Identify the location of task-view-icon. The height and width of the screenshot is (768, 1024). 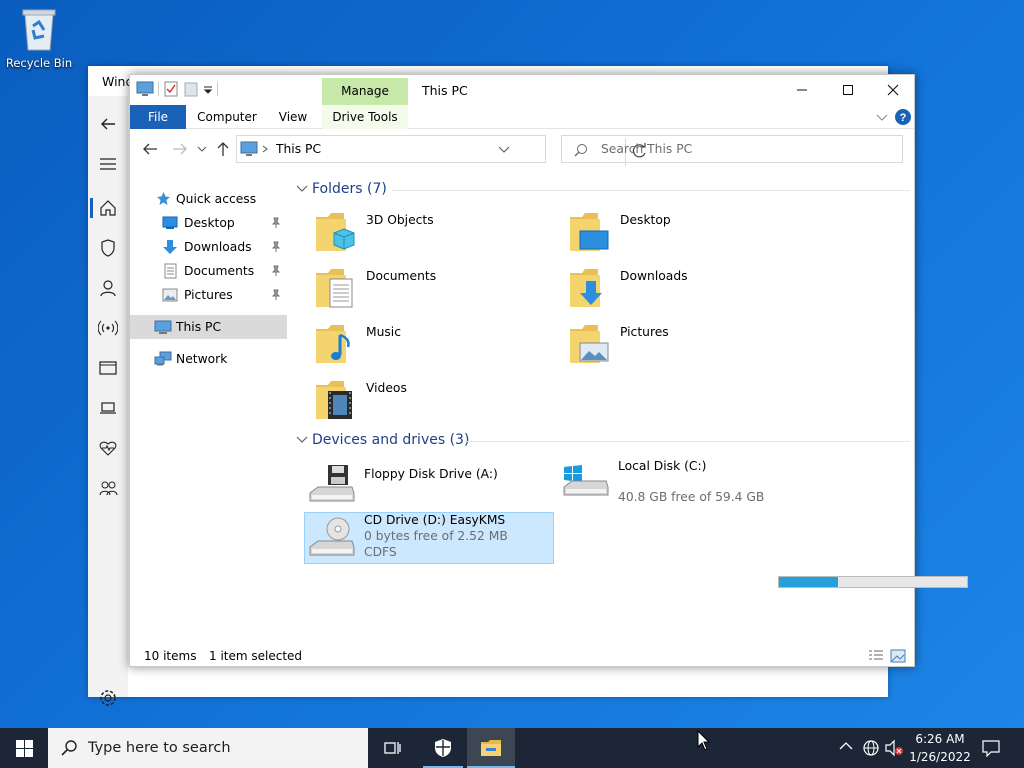
(392, 748).